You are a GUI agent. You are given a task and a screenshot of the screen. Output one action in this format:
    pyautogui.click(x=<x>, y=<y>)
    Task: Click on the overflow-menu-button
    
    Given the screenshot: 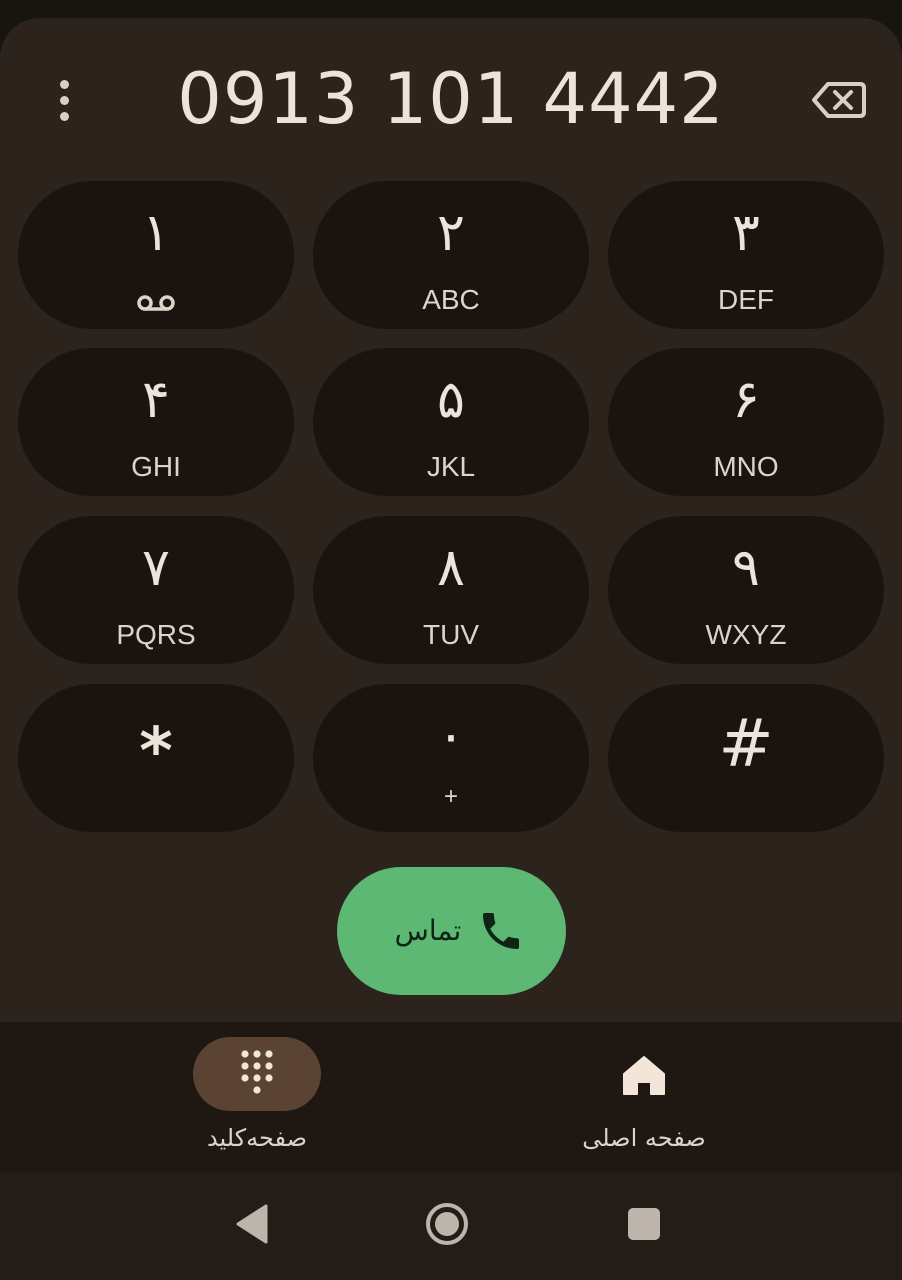 What is the action you would take?
    pyautogui.click(x=64, y=100)
    